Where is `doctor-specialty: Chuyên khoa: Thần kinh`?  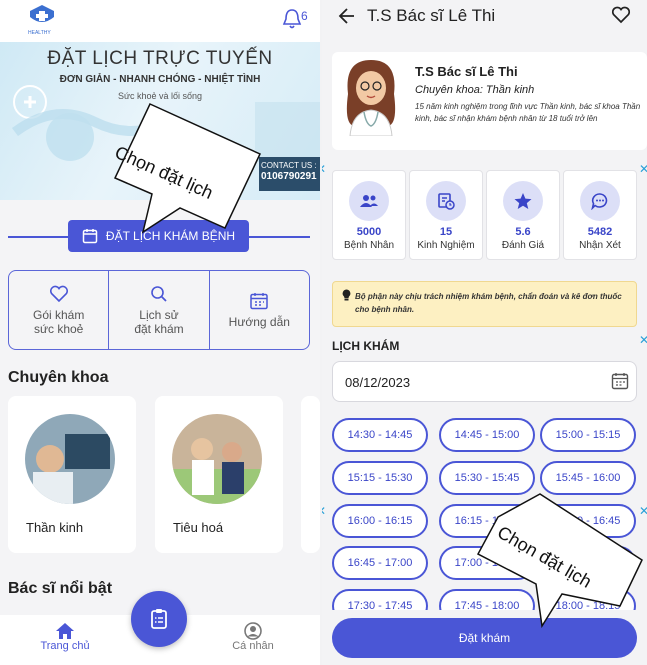 doctor-specialty: Chuyên khoa: Thần kinh is located at coordinates (475, 90).